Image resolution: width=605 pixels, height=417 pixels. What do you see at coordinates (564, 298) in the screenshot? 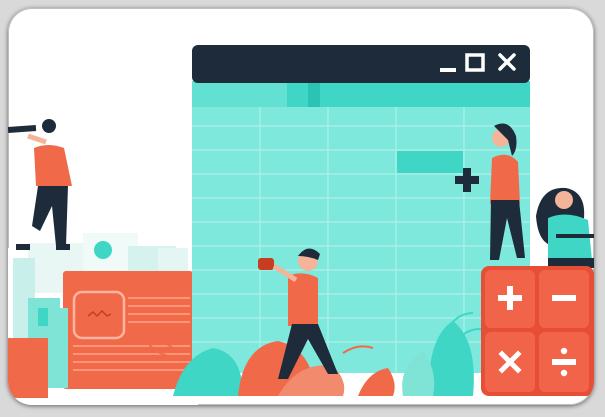
I see `minus-key-icon` at bounding box center [564, 298].